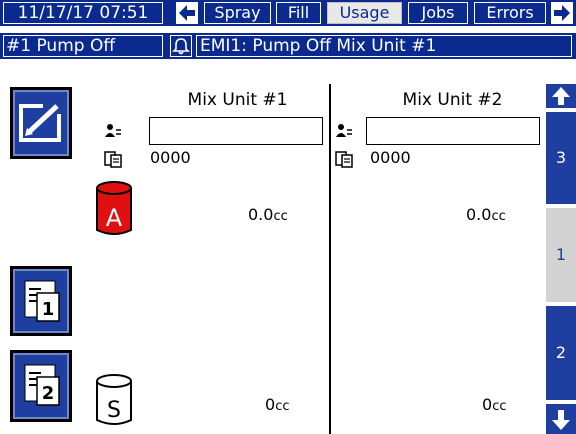 This screenshot has height=434, width=576. Describe the element at coordinates (170, 157) in the screenshot. I see `mix-unit-1-job-number: 0000` at that location.